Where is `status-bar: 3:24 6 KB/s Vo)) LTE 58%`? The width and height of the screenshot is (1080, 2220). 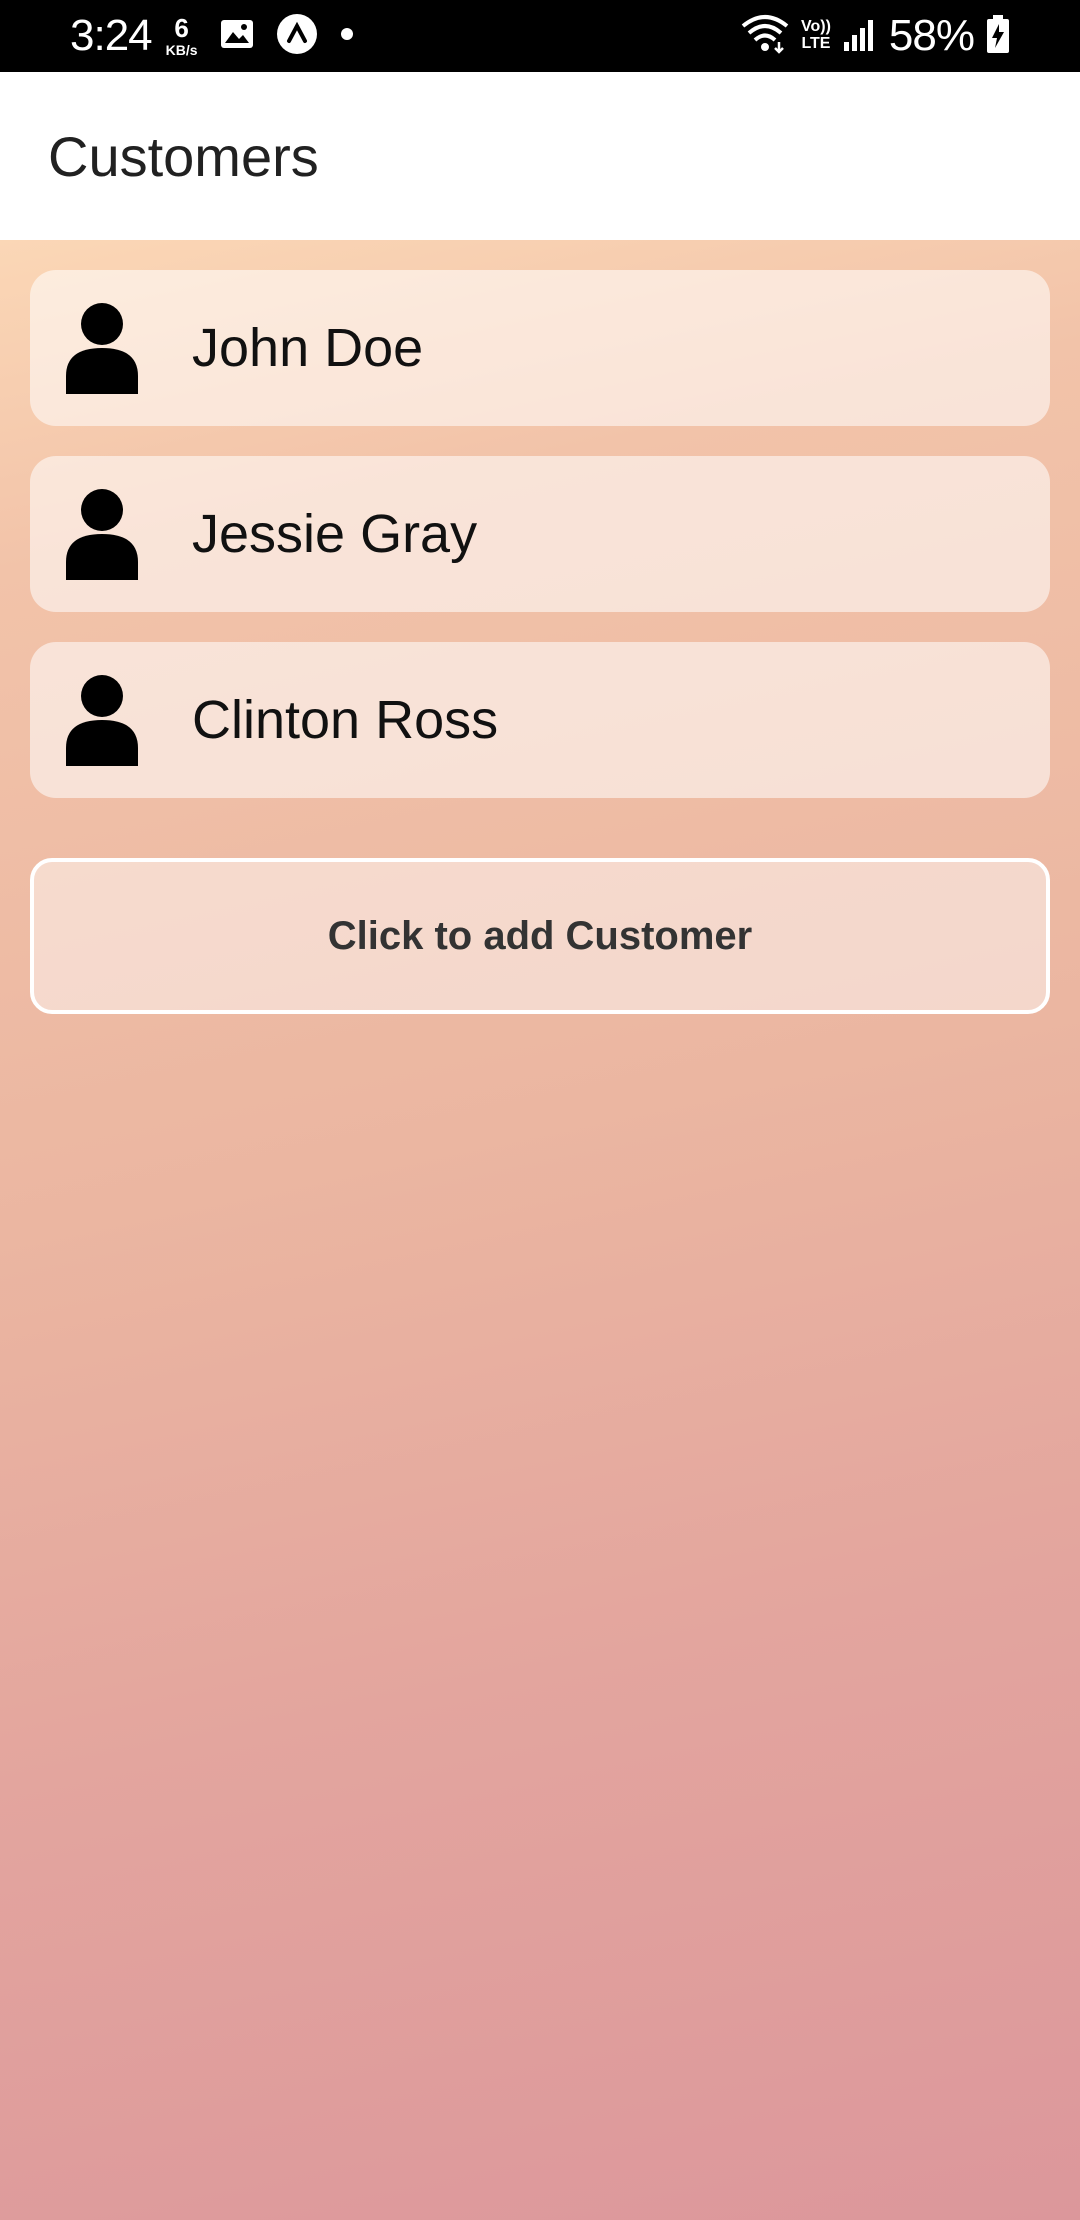
status-bar: 3:24 6 KB/s Vo)) LTE 58% is located at coordinates (540, 36).